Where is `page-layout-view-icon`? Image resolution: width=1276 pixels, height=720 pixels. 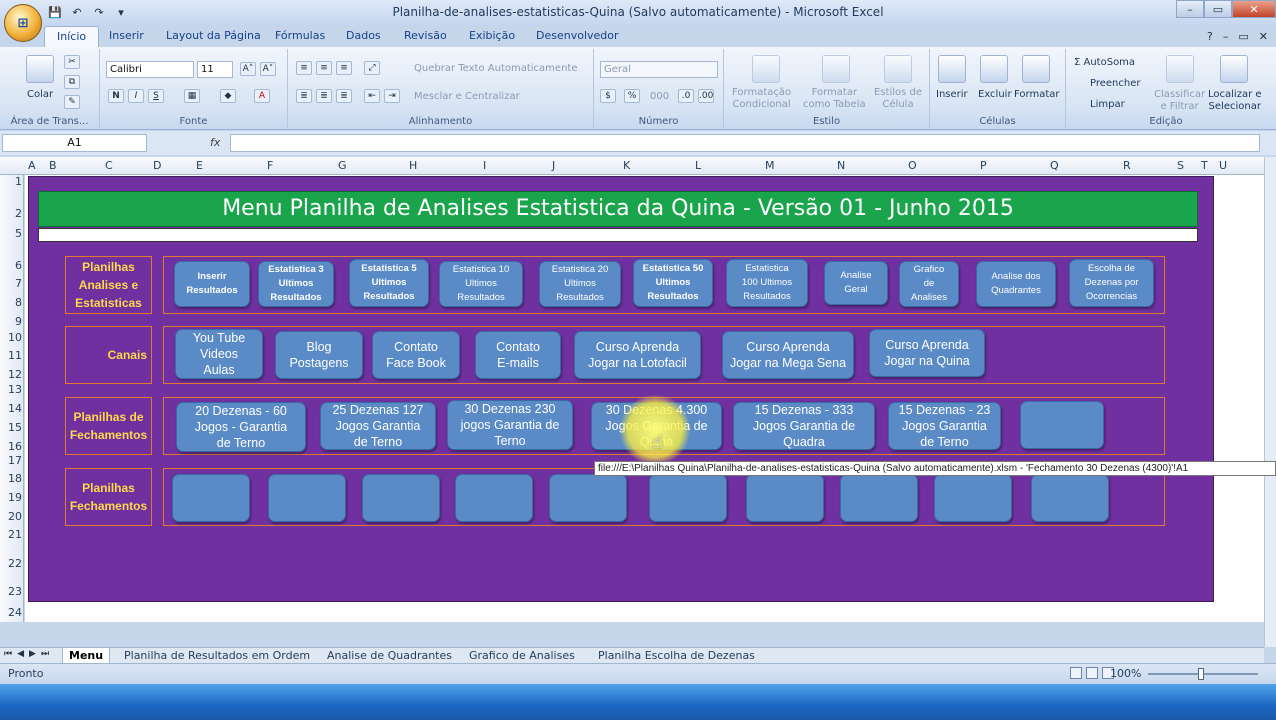 page-layout-view-icon is located at coordinates (1092, 673).